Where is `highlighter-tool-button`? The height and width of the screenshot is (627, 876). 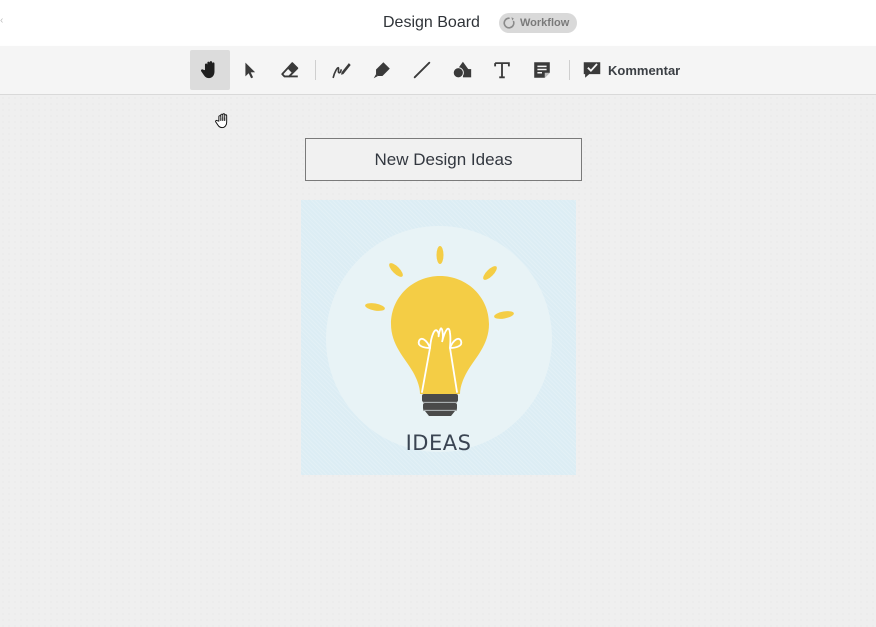 highlighter-tool-button is located at coordinates (382, 70).